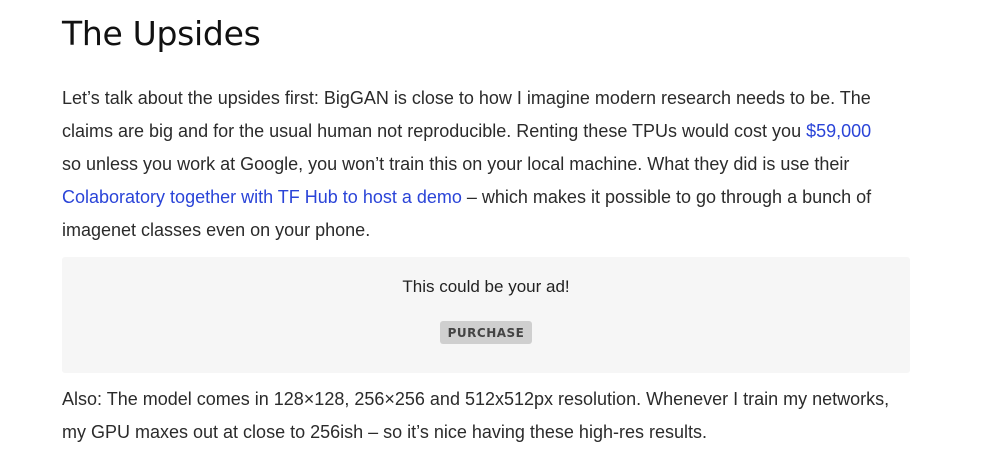  What do you see at coordinates (161, 33) in the screenshot?
I see `section-title: The Upsides` at bounding box center [161, 33].